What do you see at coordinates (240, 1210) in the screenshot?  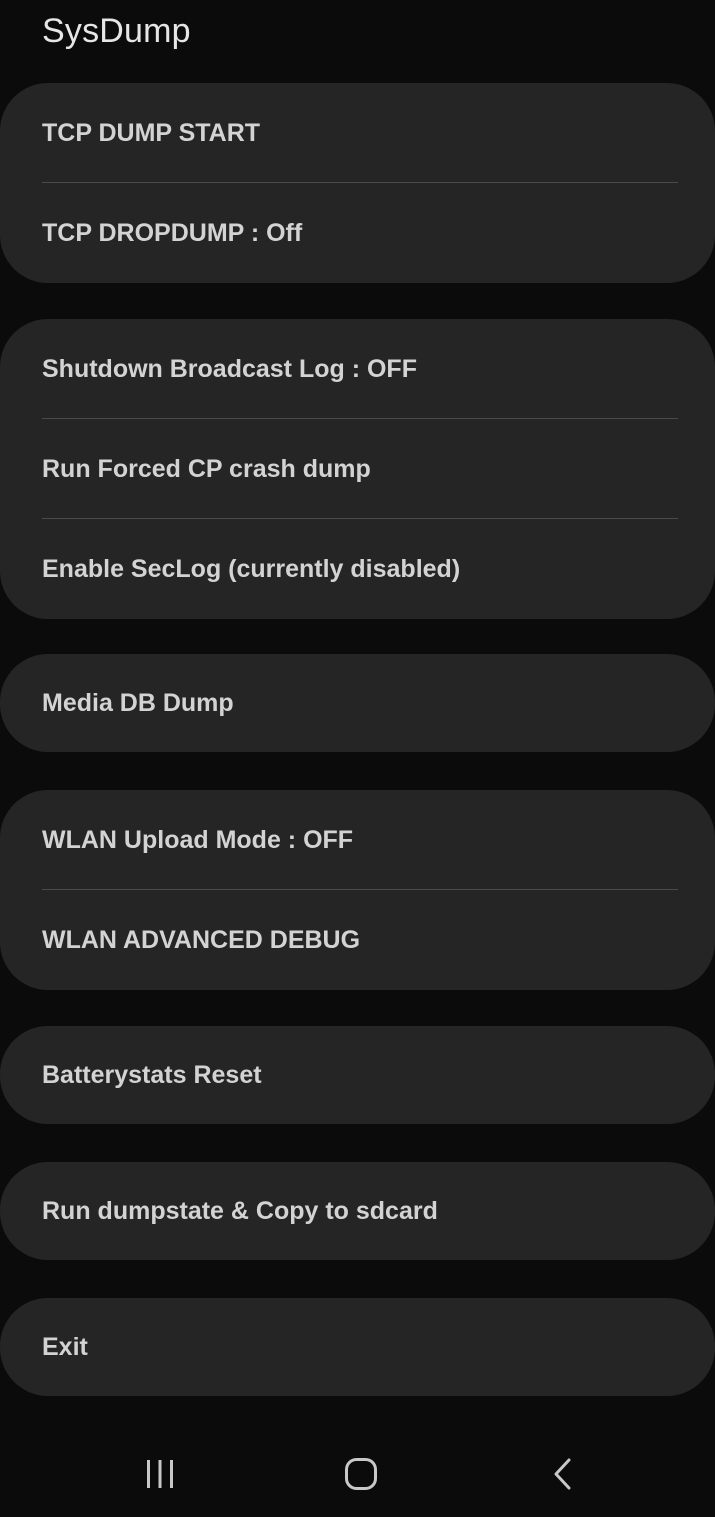 I see `menu-item-label: Run dumpstate & Copy to sdcard` at bounding box center [240, 1210].